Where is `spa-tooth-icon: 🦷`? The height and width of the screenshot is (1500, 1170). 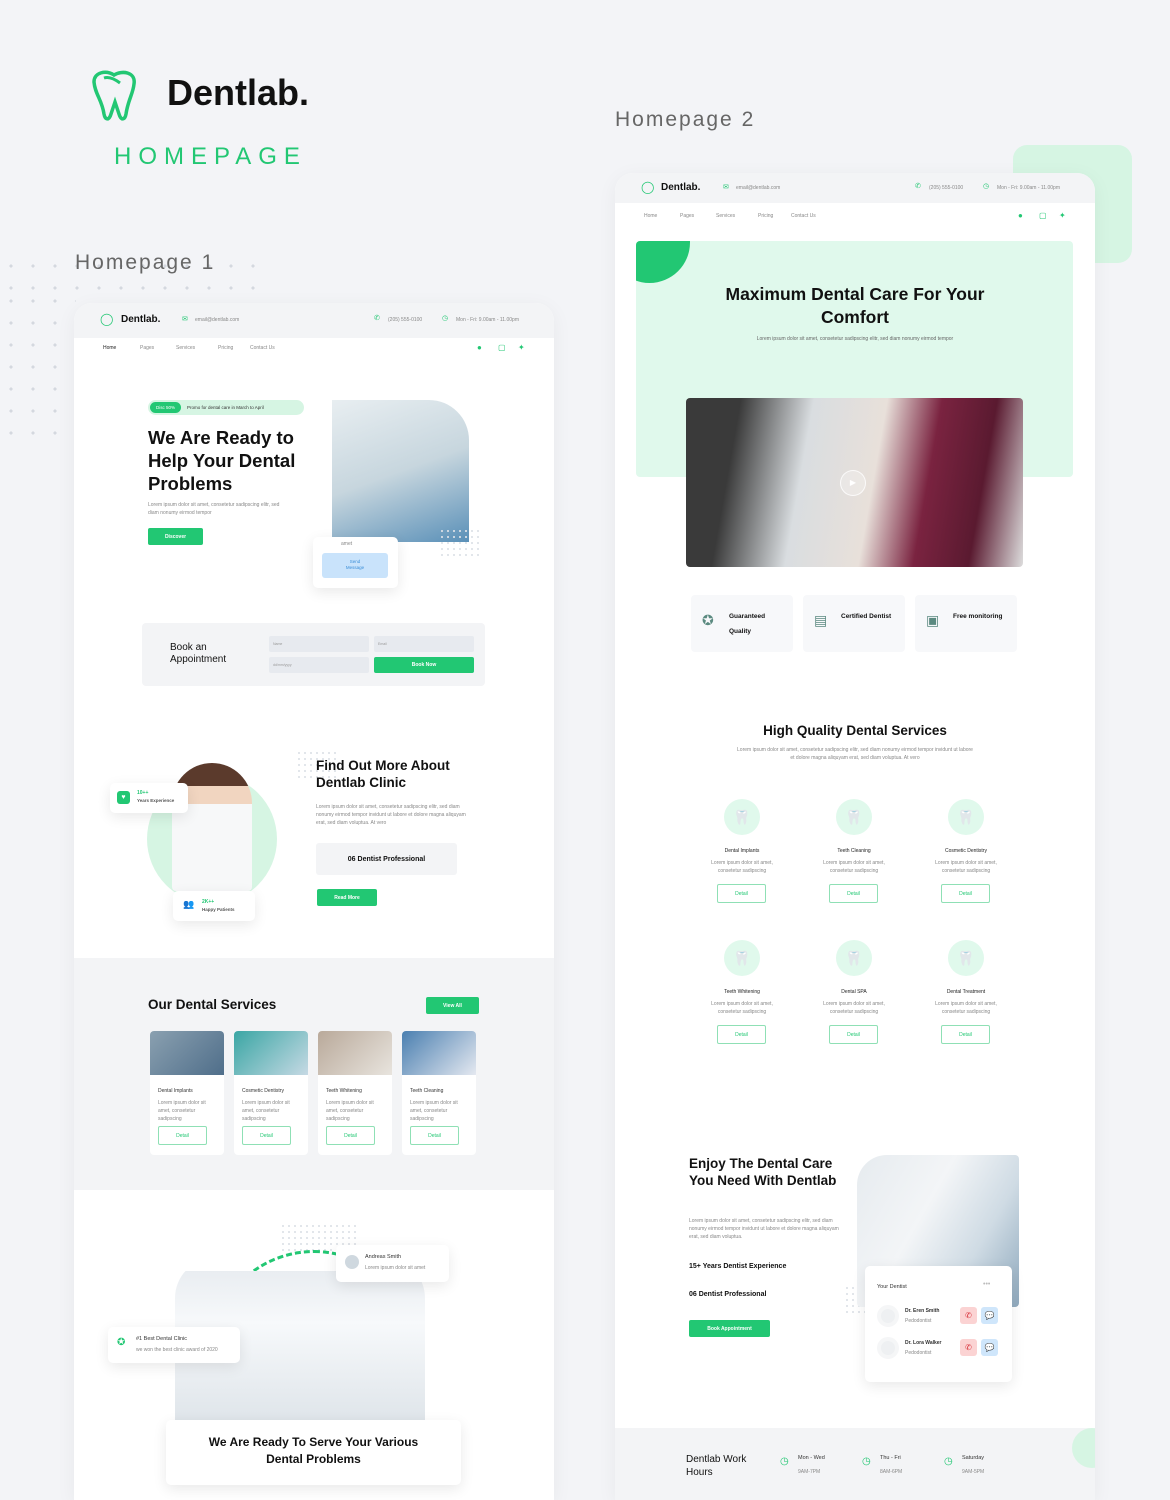 spa-tooth-icon: 🦷 is located at coordinates (854, 958).